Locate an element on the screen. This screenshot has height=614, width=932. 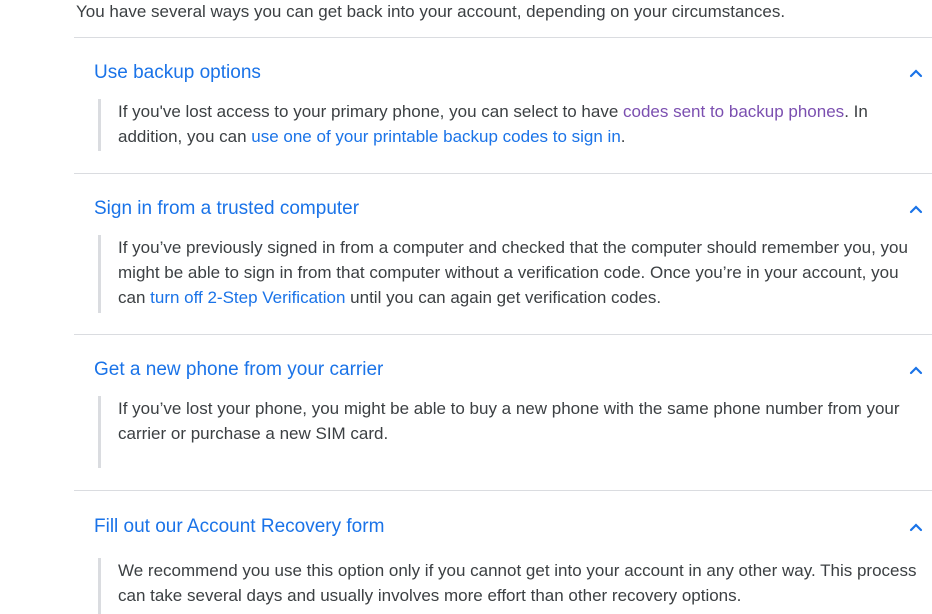
accordion-title: Use backup options is located at coordinates (177, 72).